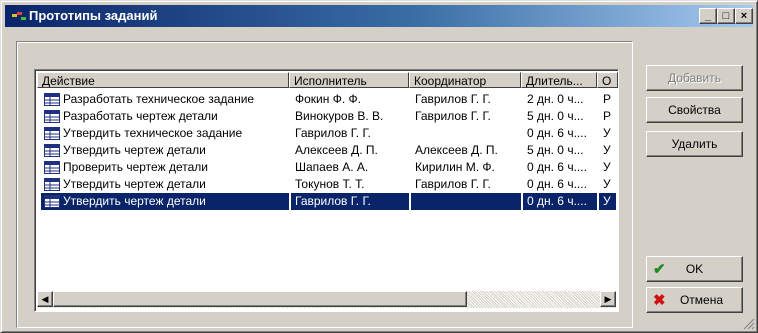 The height and width of the screenshot is (333, 758). Describe the element at coordinates (708, 16) in the screenshot. I see `minimize-button: _` at that location.